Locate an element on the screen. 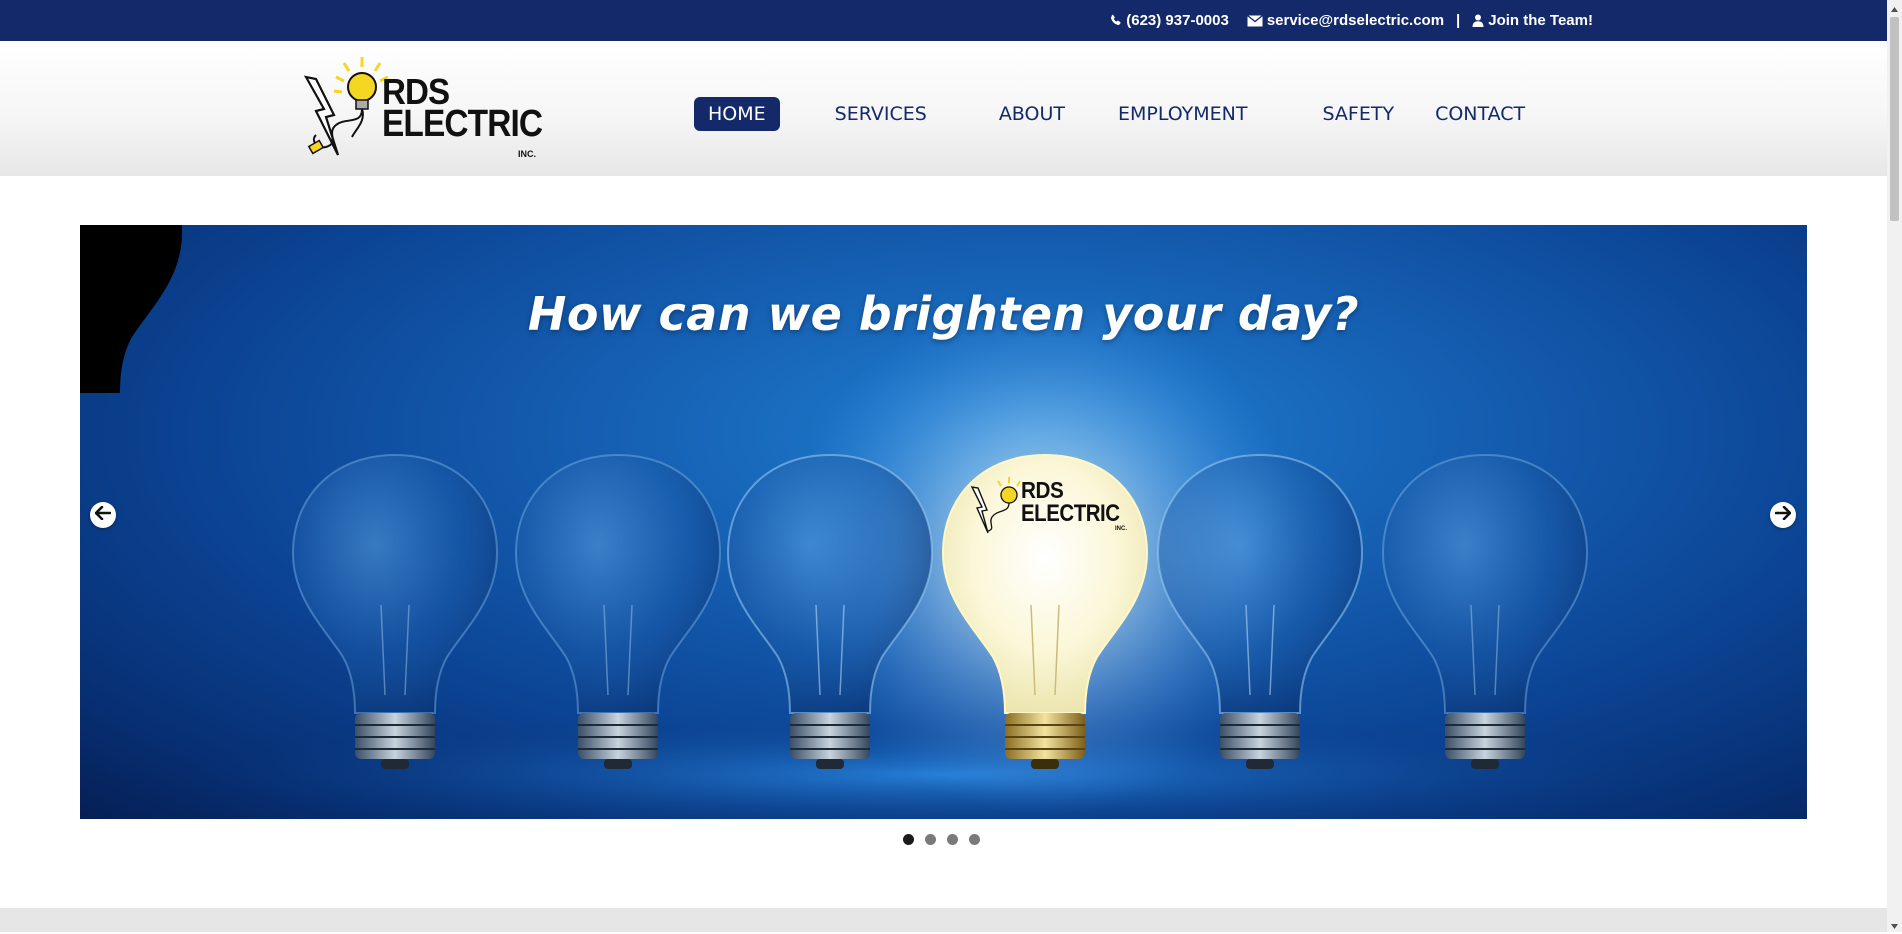 Image resolution: width=1902 pixels, height=934 pixels. nav-item-about: ABOUT is located at coordinates (1032, 114).